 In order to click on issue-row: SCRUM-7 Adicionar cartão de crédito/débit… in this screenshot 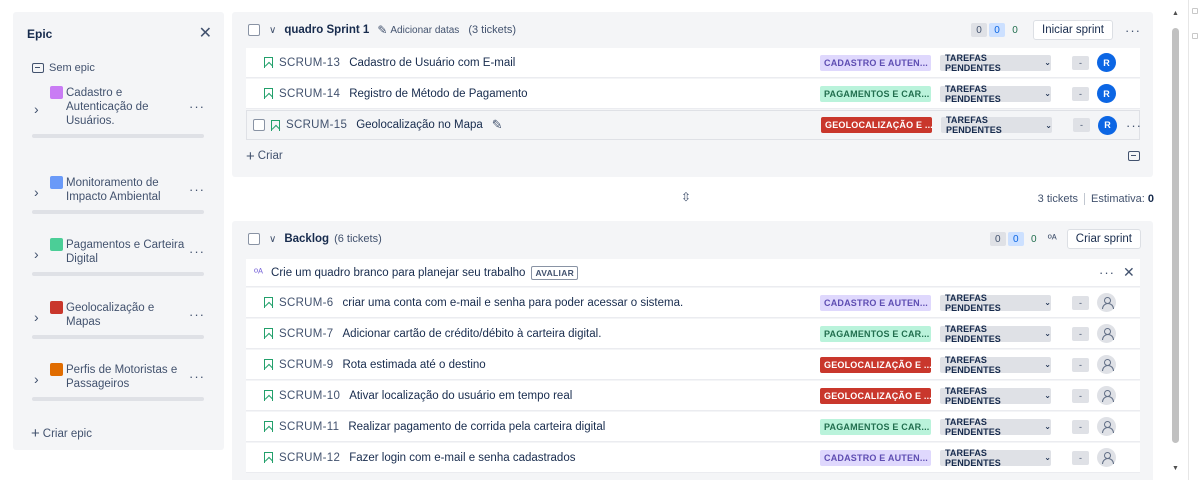, I will do `click(693, 334)`.